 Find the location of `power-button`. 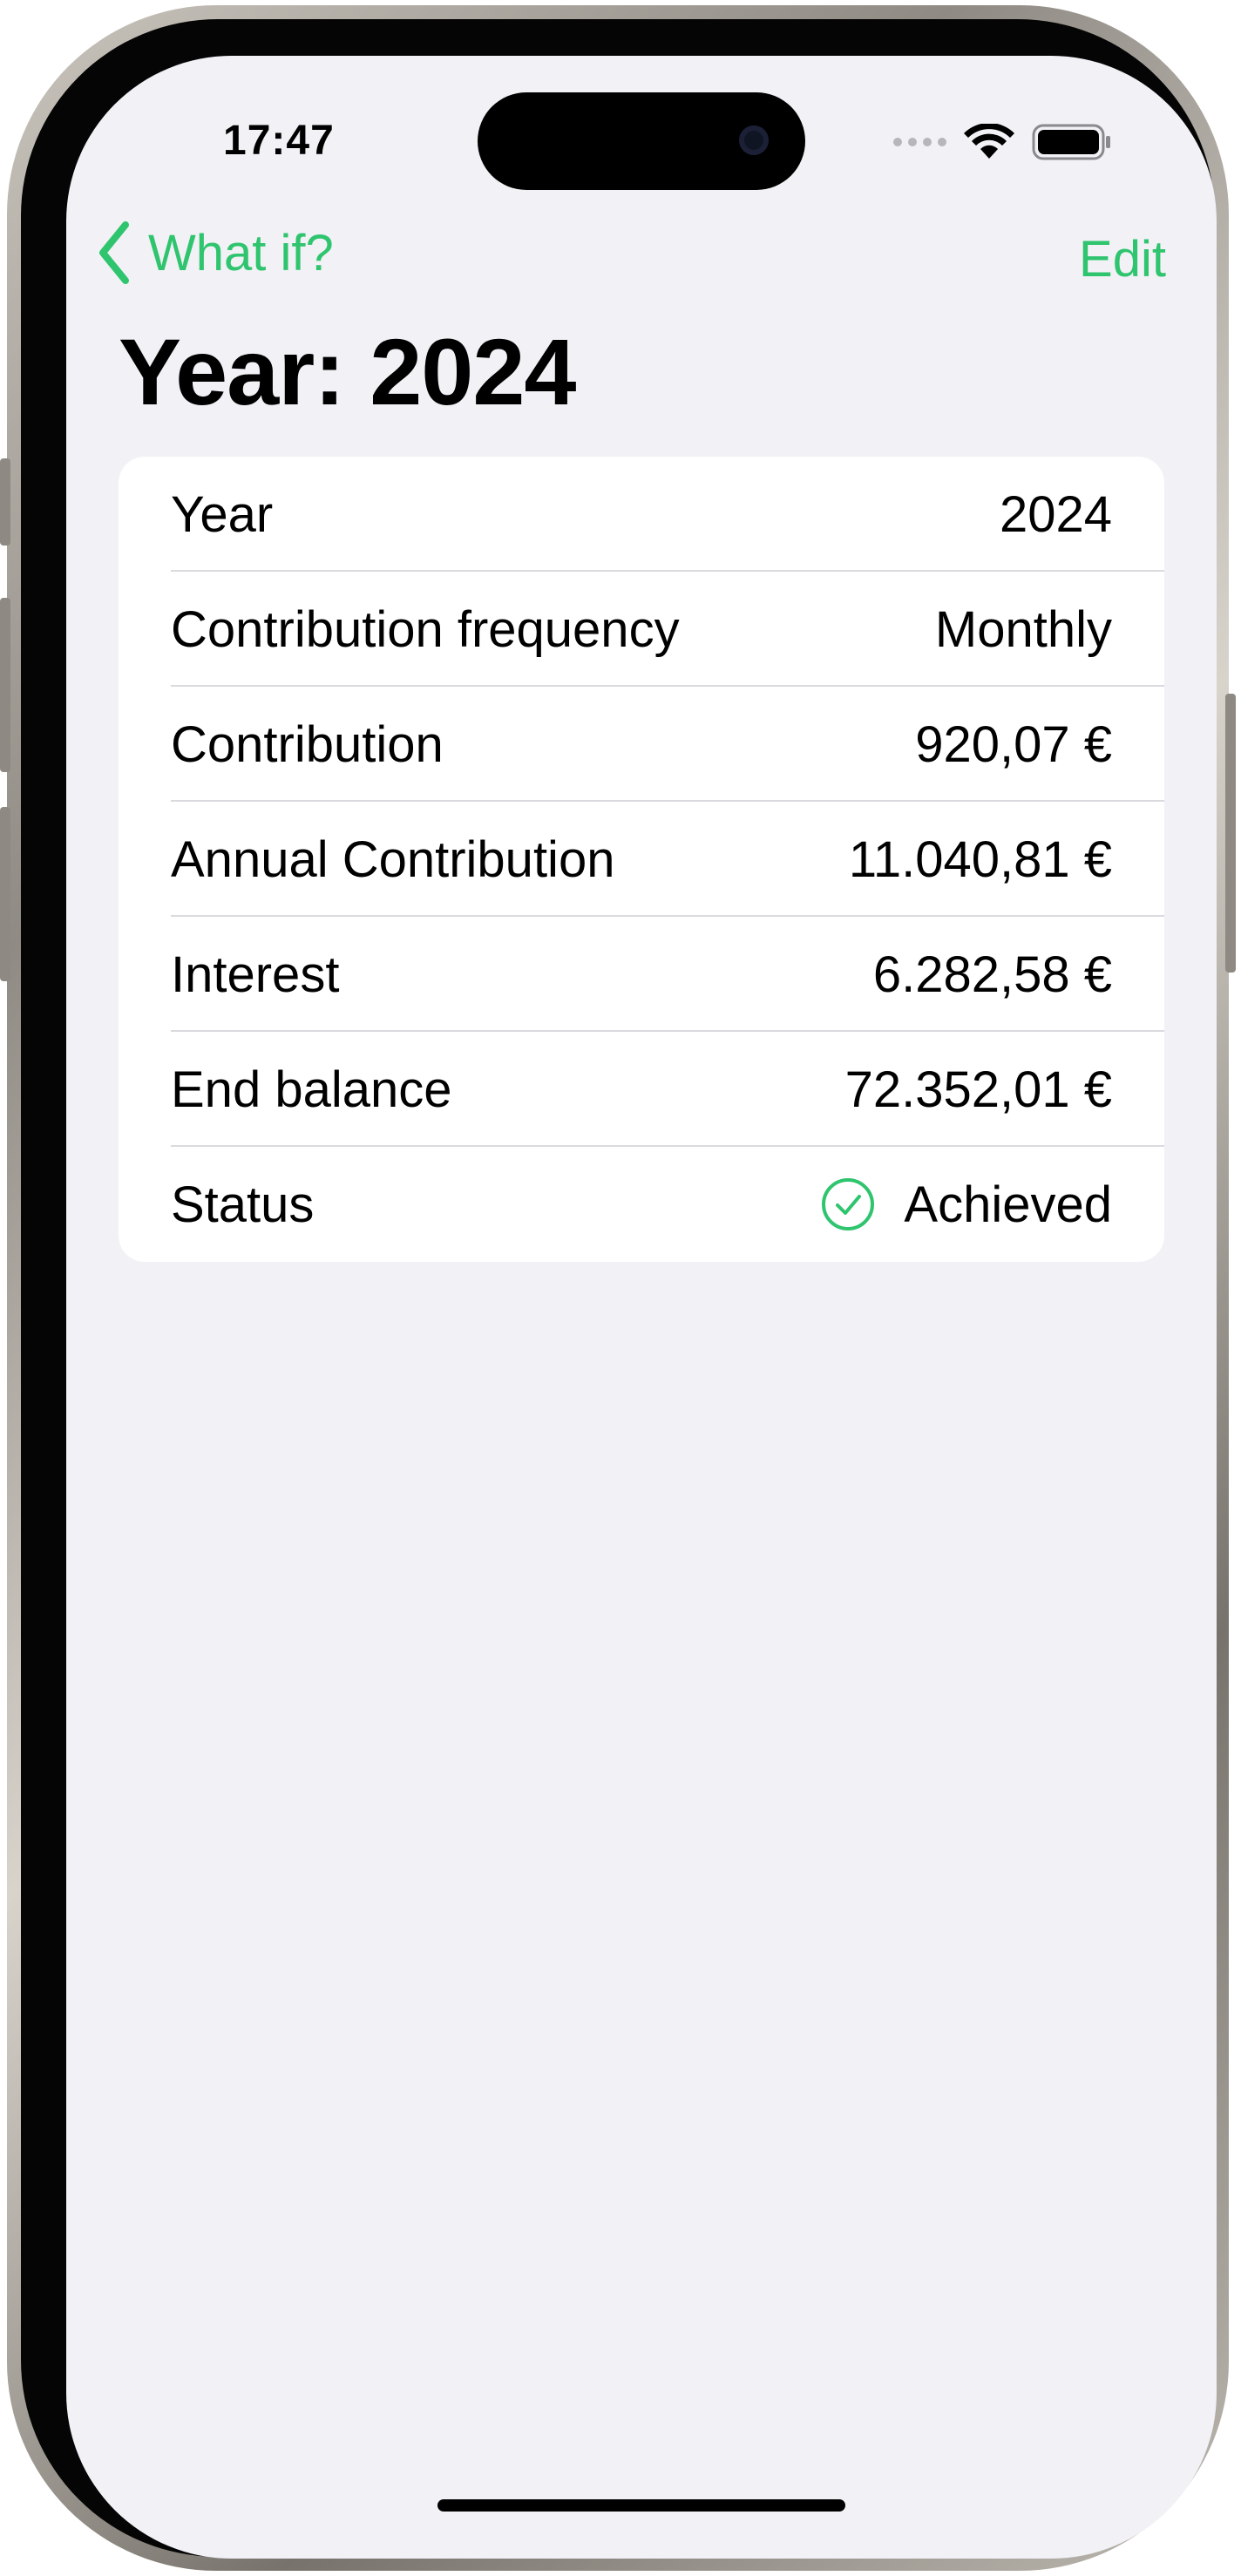

power-button is located at coordinates (1230, 834).